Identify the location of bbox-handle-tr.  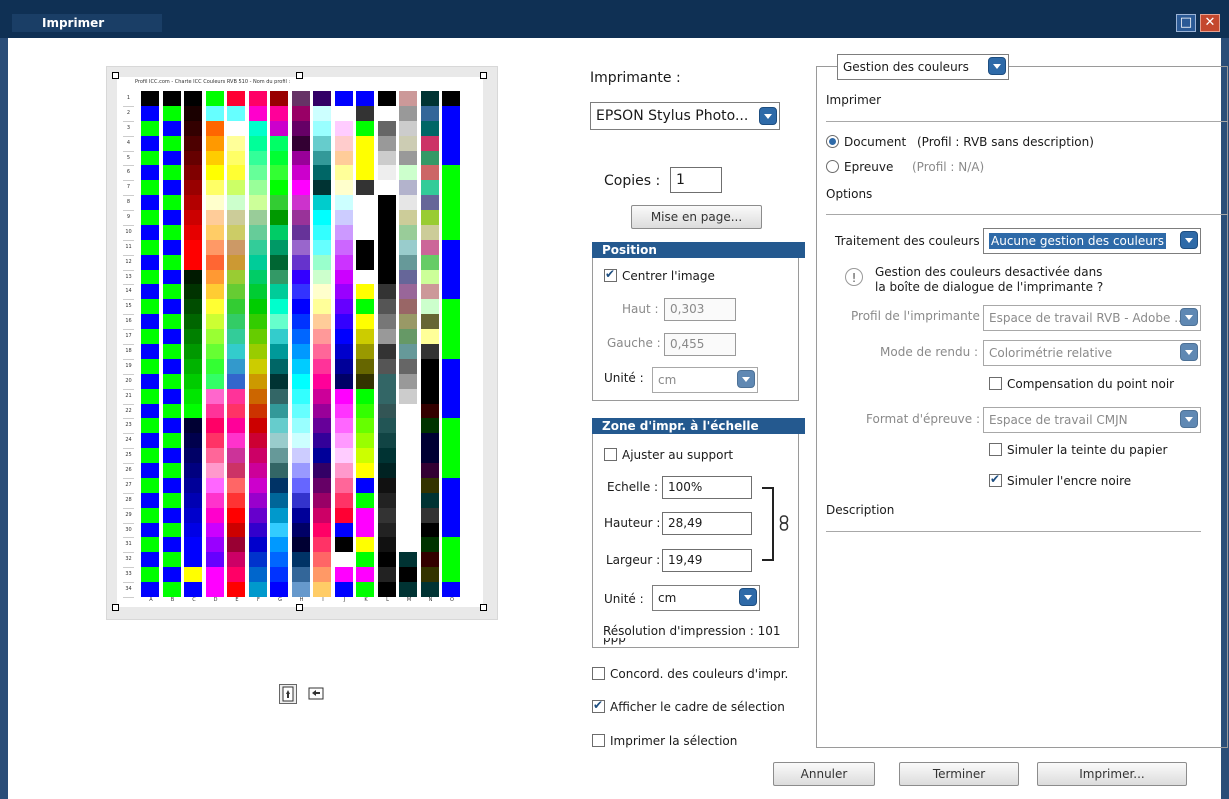
(483, 75).